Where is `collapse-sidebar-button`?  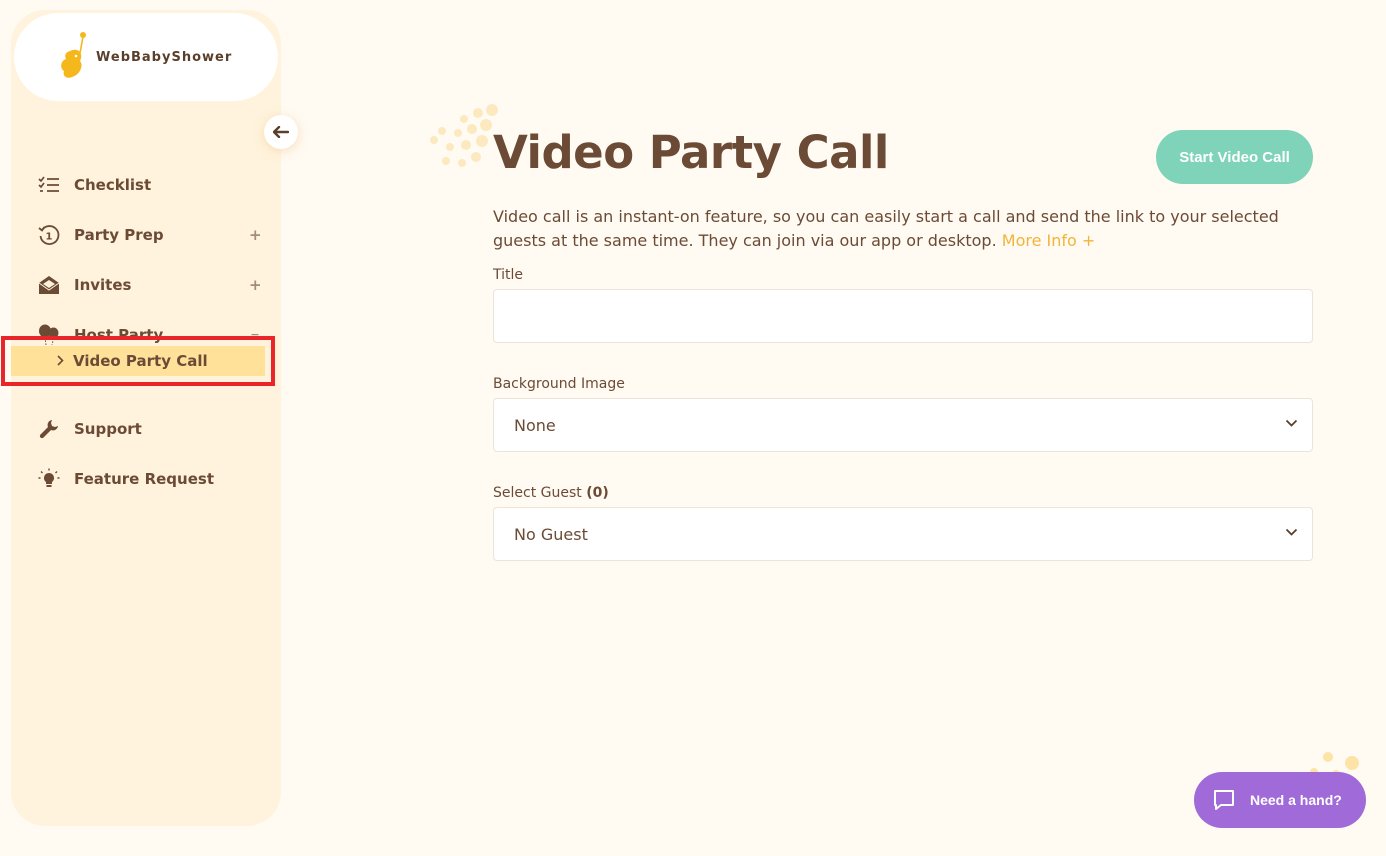
collapse-sidebar-button is located at coordinates (281, 132).